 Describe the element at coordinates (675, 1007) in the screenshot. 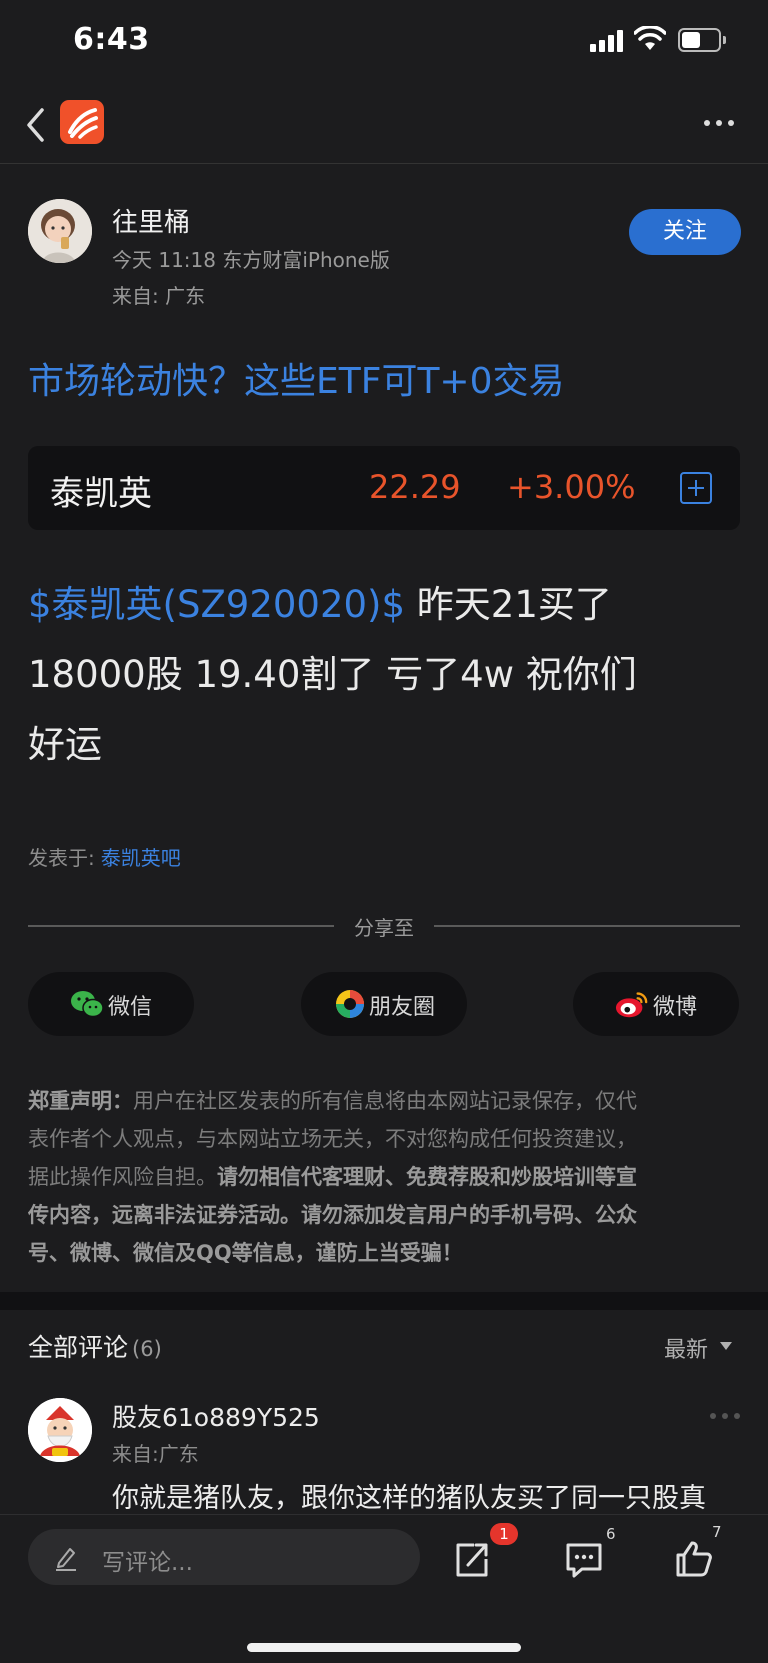

I see `share-weibo-label: 微博` at that location.